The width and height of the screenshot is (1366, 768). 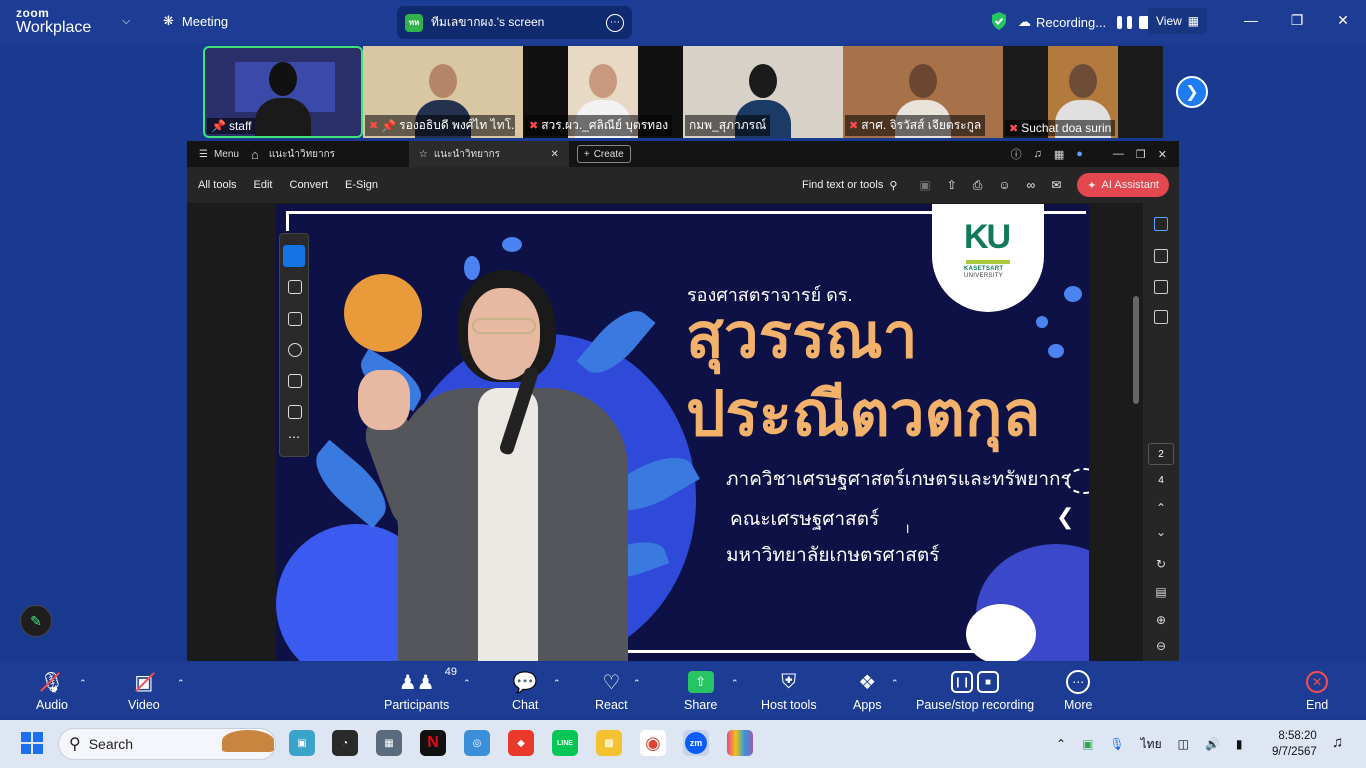 I want to click on video-tile: ✖ Suchat doa surin, so click(x=1083, y=92).